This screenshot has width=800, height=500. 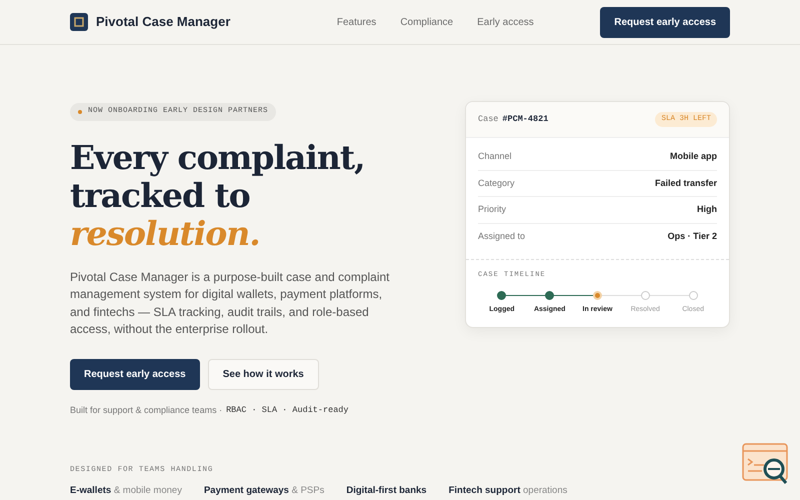 I want to click on audience-item: Digital-first banks, so click(x=386, y=491).